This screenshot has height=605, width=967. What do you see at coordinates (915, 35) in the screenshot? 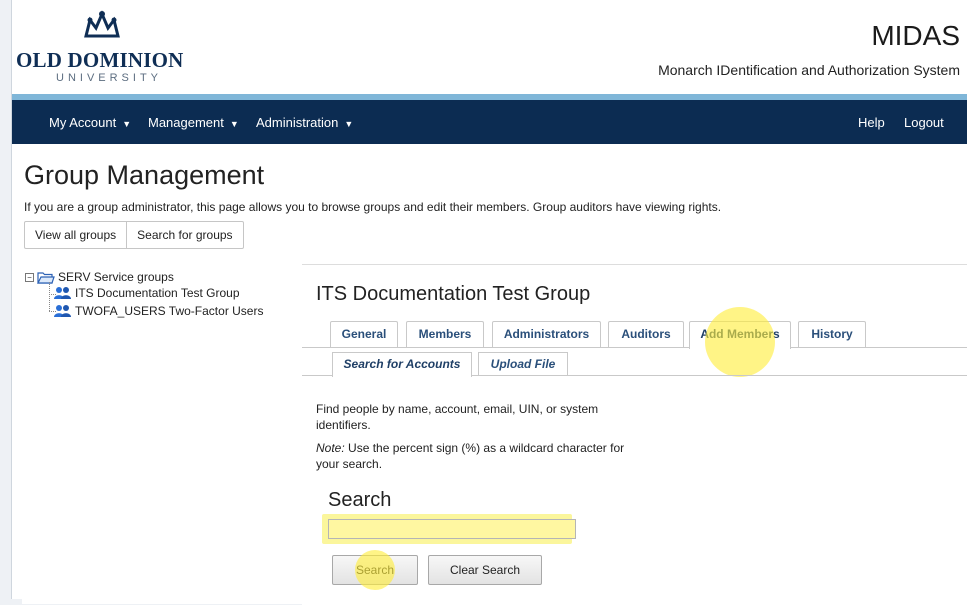
I see `app-title: MIDAS` at bounding box center [915, 35].